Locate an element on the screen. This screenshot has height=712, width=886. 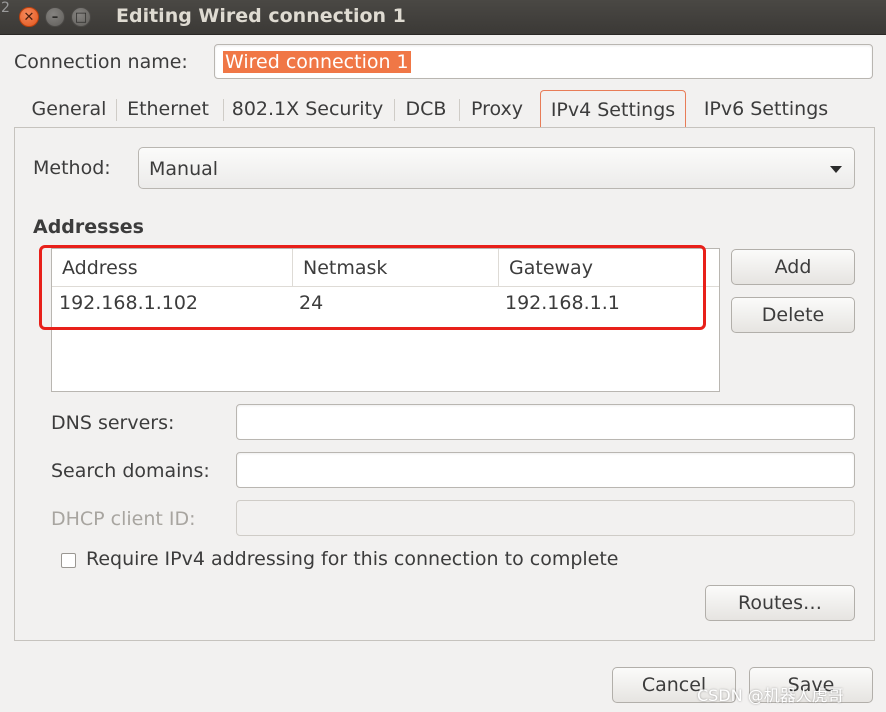
netmask-cell: 24 is located at coordinates (311, 303).